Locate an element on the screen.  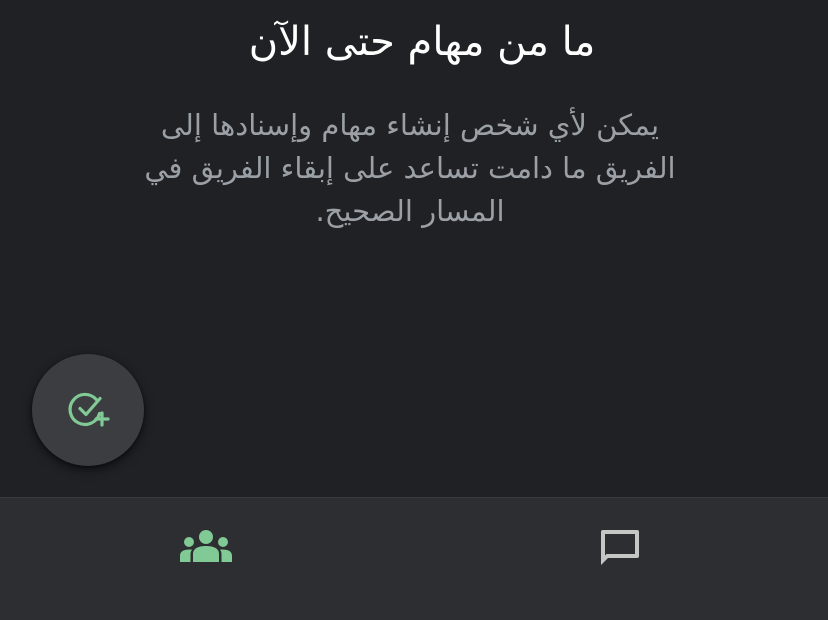
nav-item-people is located at coordinates (206, 548).